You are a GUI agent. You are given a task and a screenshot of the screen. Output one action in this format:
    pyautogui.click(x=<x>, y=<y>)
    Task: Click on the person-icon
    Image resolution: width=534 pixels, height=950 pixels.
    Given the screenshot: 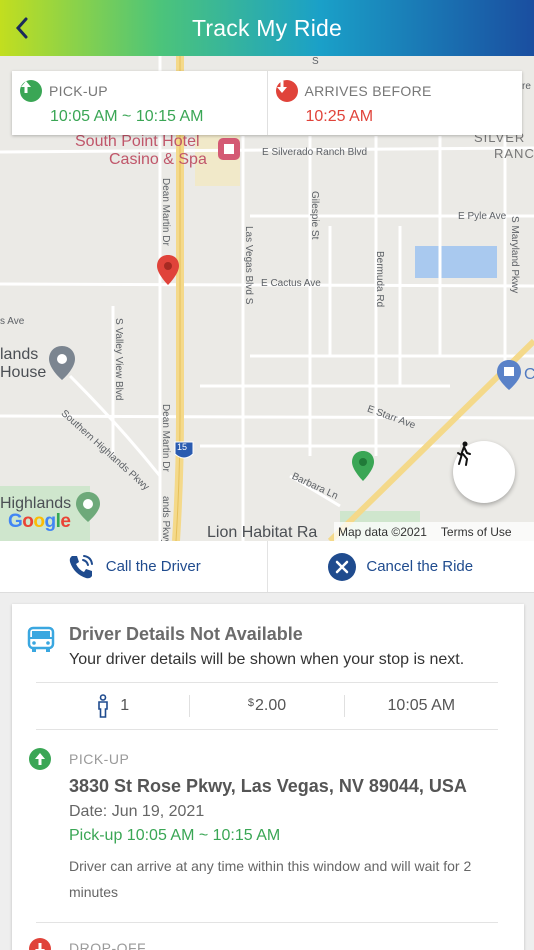 What is the action you would take?
    pyautogui.click(x=103, y=706)
    